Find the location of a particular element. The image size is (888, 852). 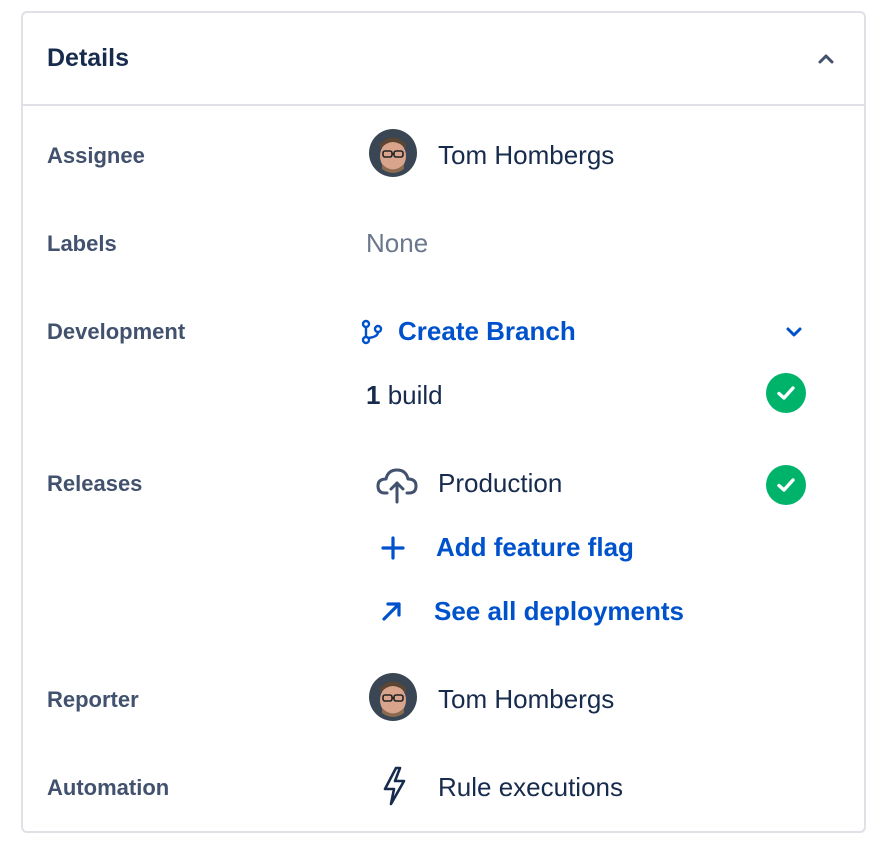

chevron-down-icon is located at coordinates (794, 332).